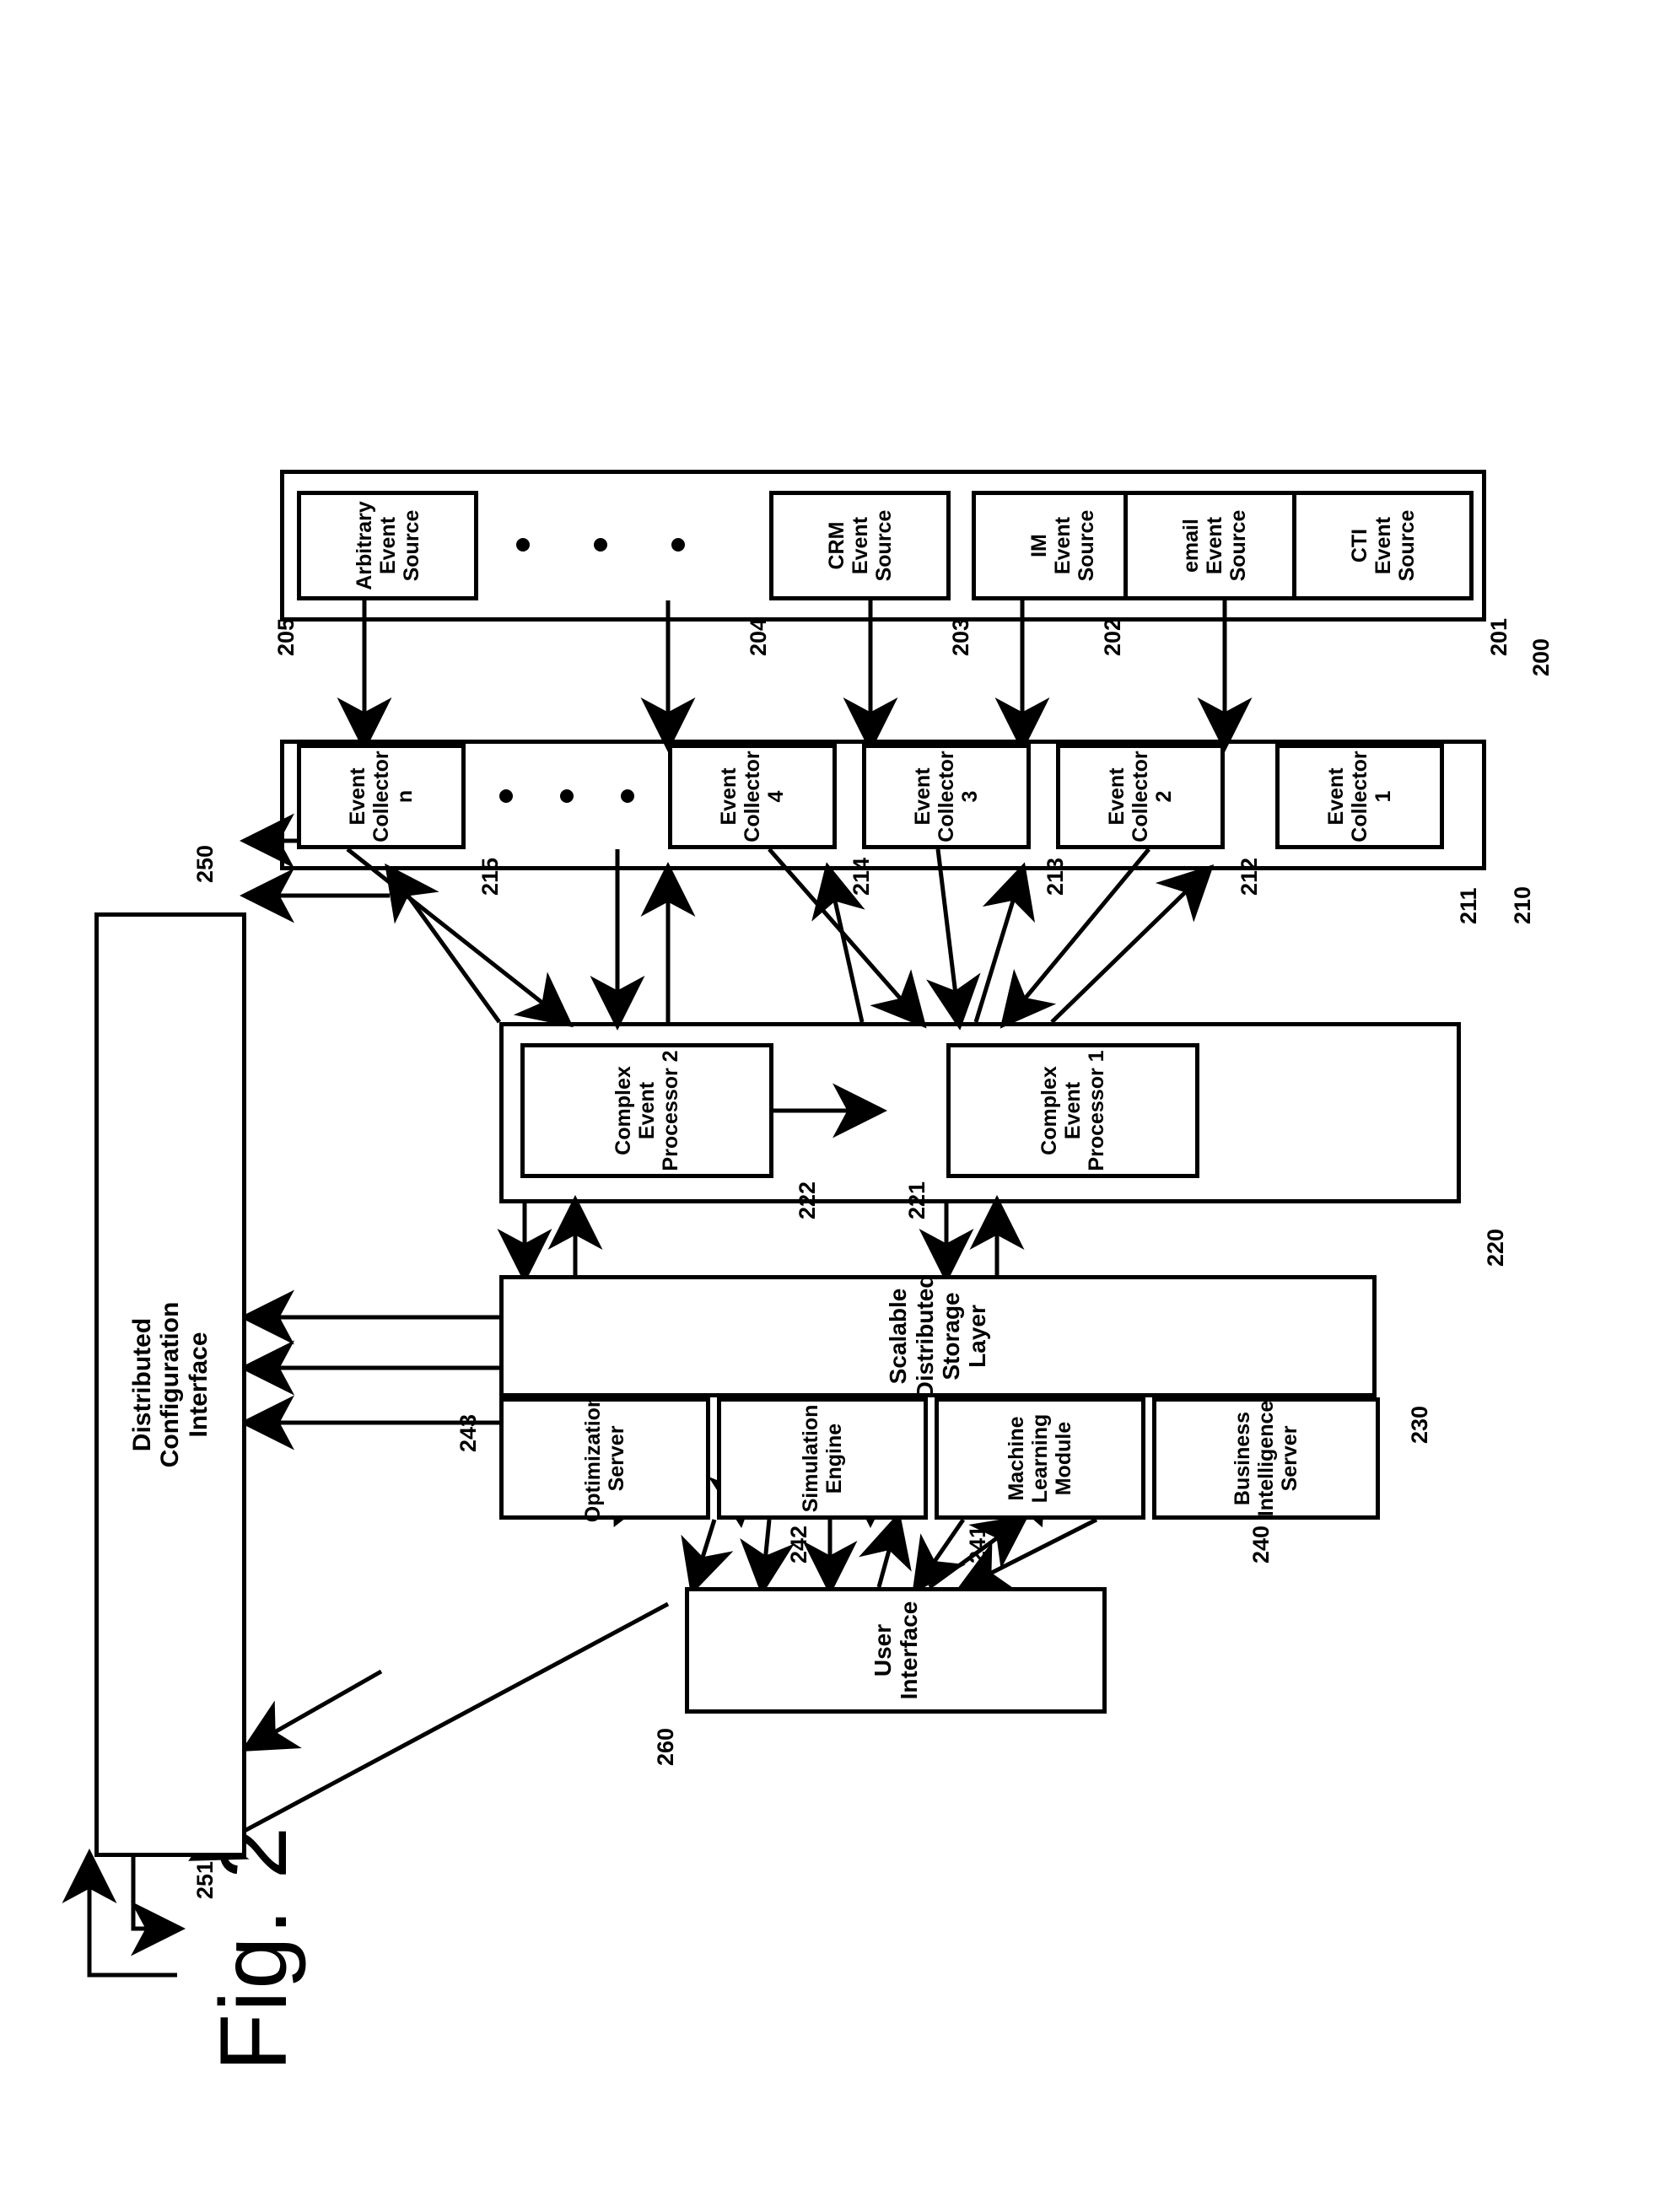 The width and height of the screenshot is (1665, 2212). I want to click on ref-260: 260, so click(666, 1746).